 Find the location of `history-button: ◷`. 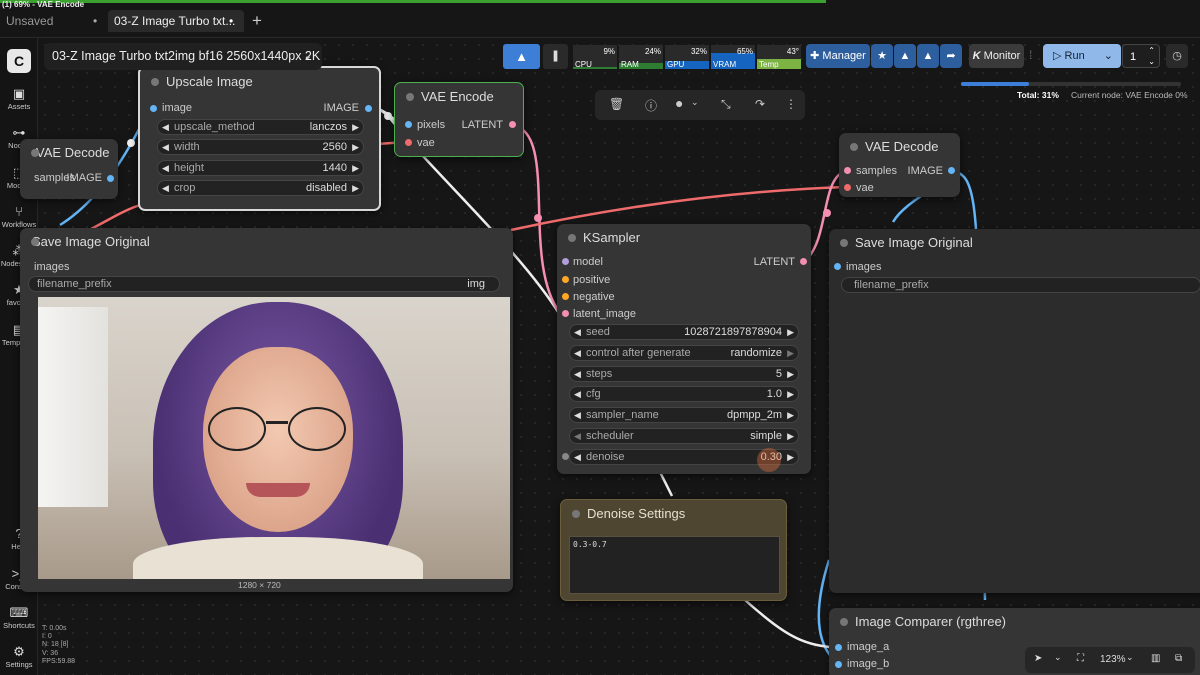

history-button: ◷ is located at coordinates (1177, 56).